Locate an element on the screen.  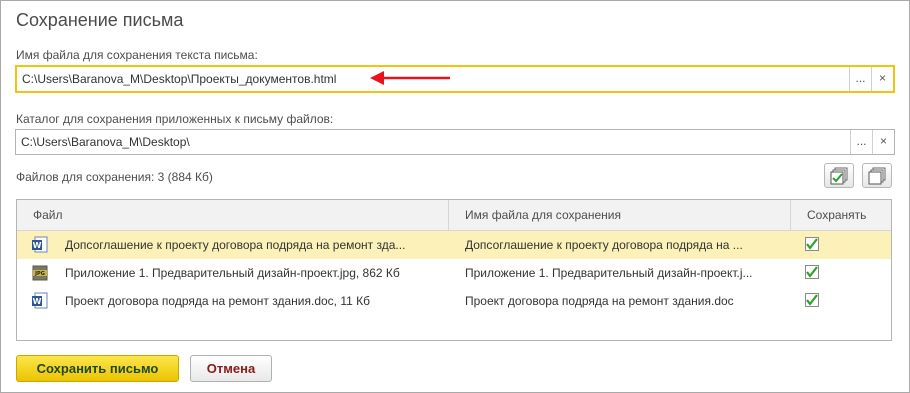
directory-field: C:\Users\Baranova_M\Desktop\ ... × is located at coordinates (455, 142).